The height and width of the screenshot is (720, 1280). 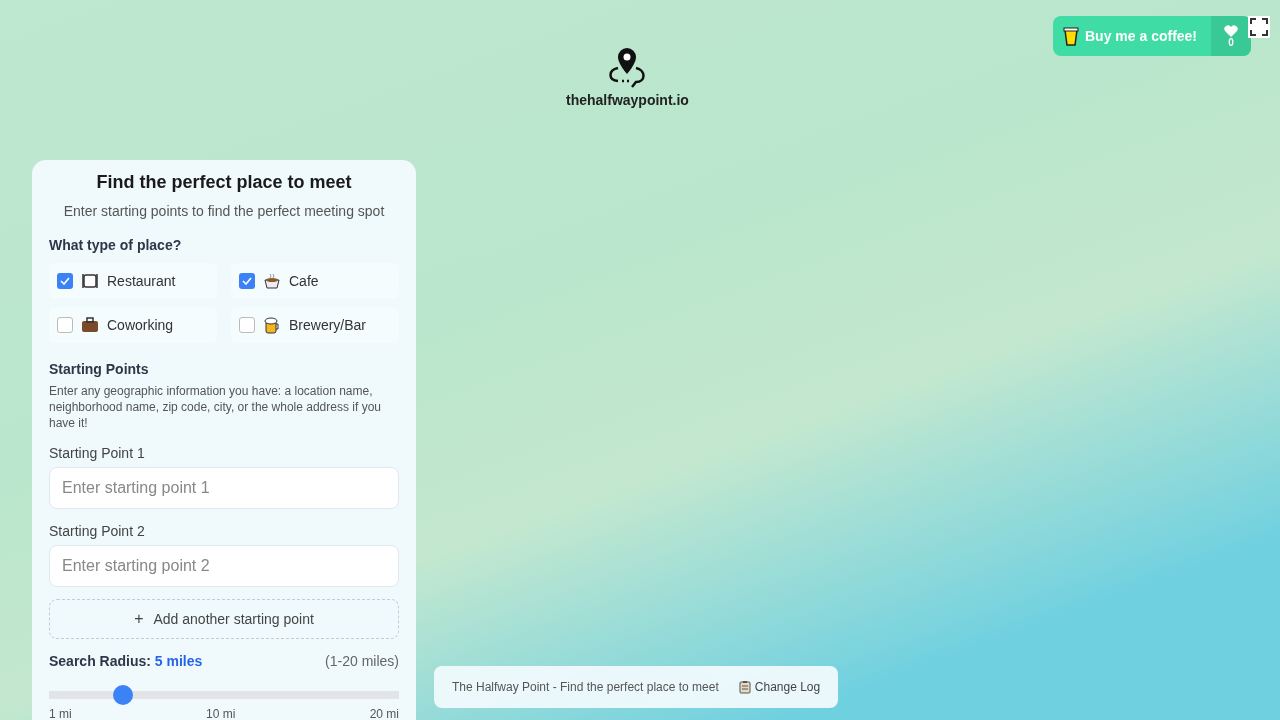 I want to click on place-type-option: Restaurant, so click(x=133, y=281).